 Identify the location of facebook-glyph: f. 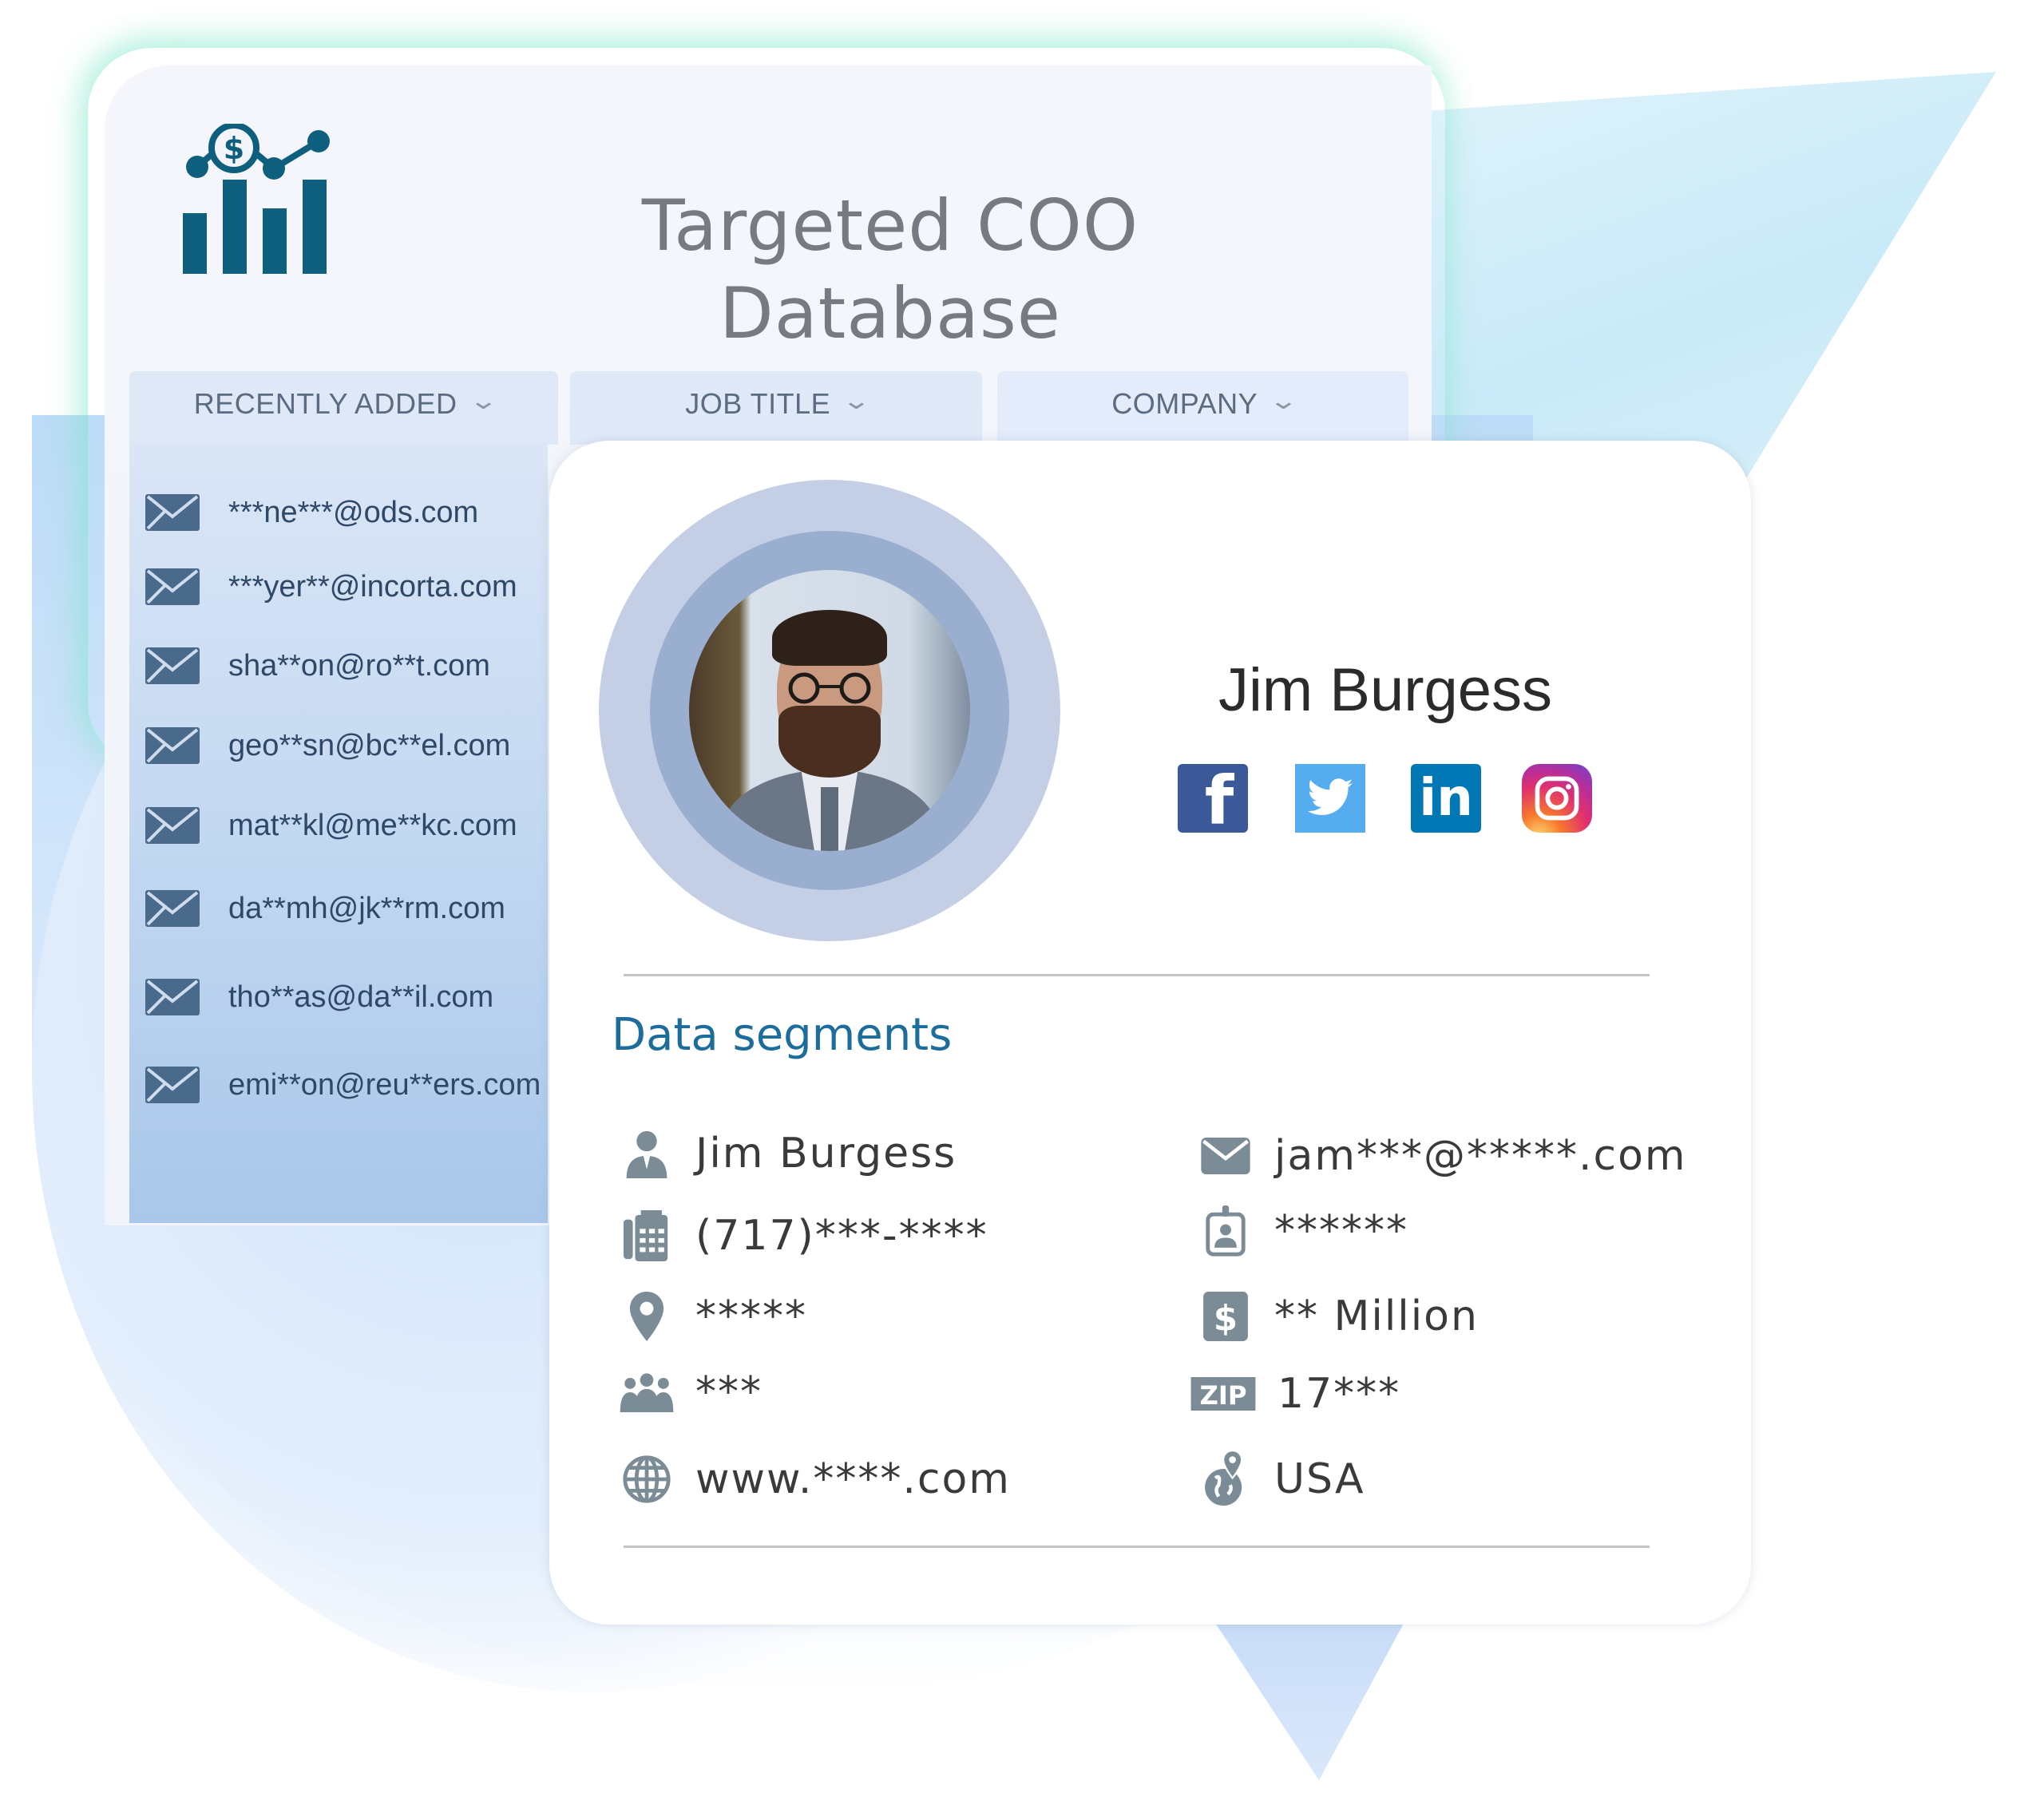
(1219, 801).